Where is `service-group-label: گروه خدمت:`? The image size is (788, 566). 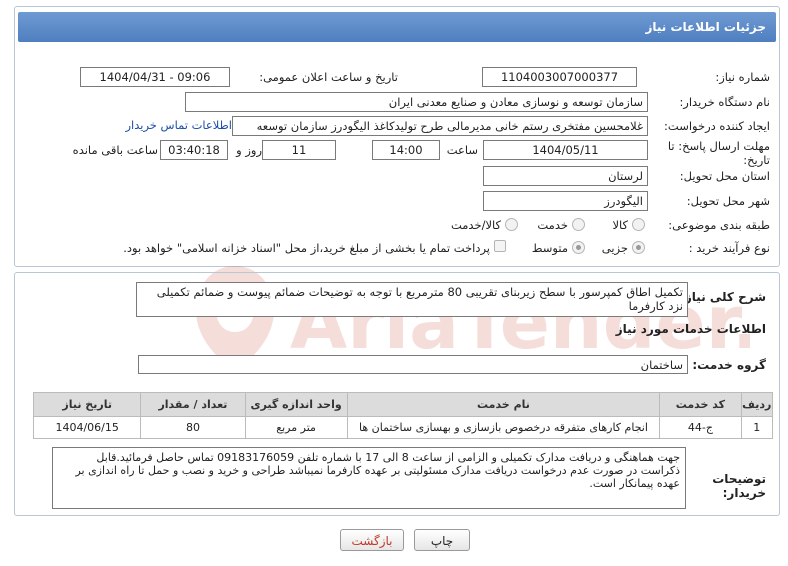
service-group-label: گروه خدمت: is located at coordinates (729, 365).